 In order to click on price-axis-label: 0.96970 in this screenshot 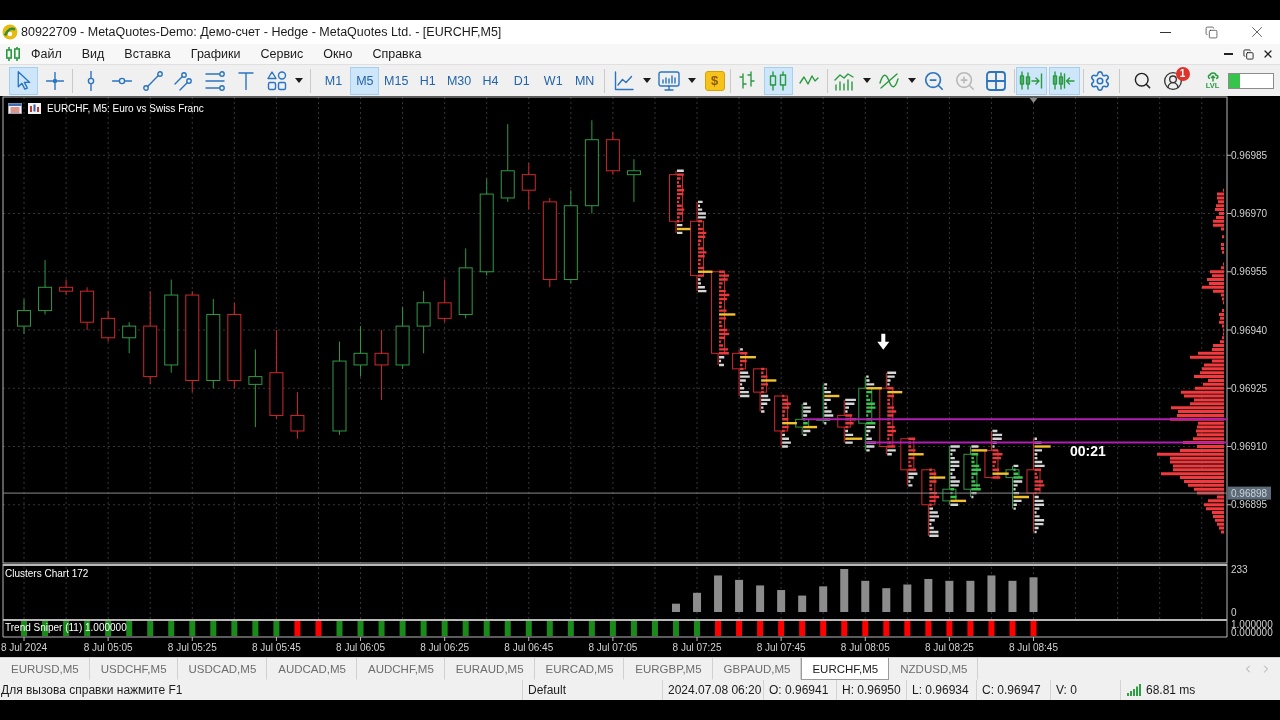, I will do `click(1249, 213)`.